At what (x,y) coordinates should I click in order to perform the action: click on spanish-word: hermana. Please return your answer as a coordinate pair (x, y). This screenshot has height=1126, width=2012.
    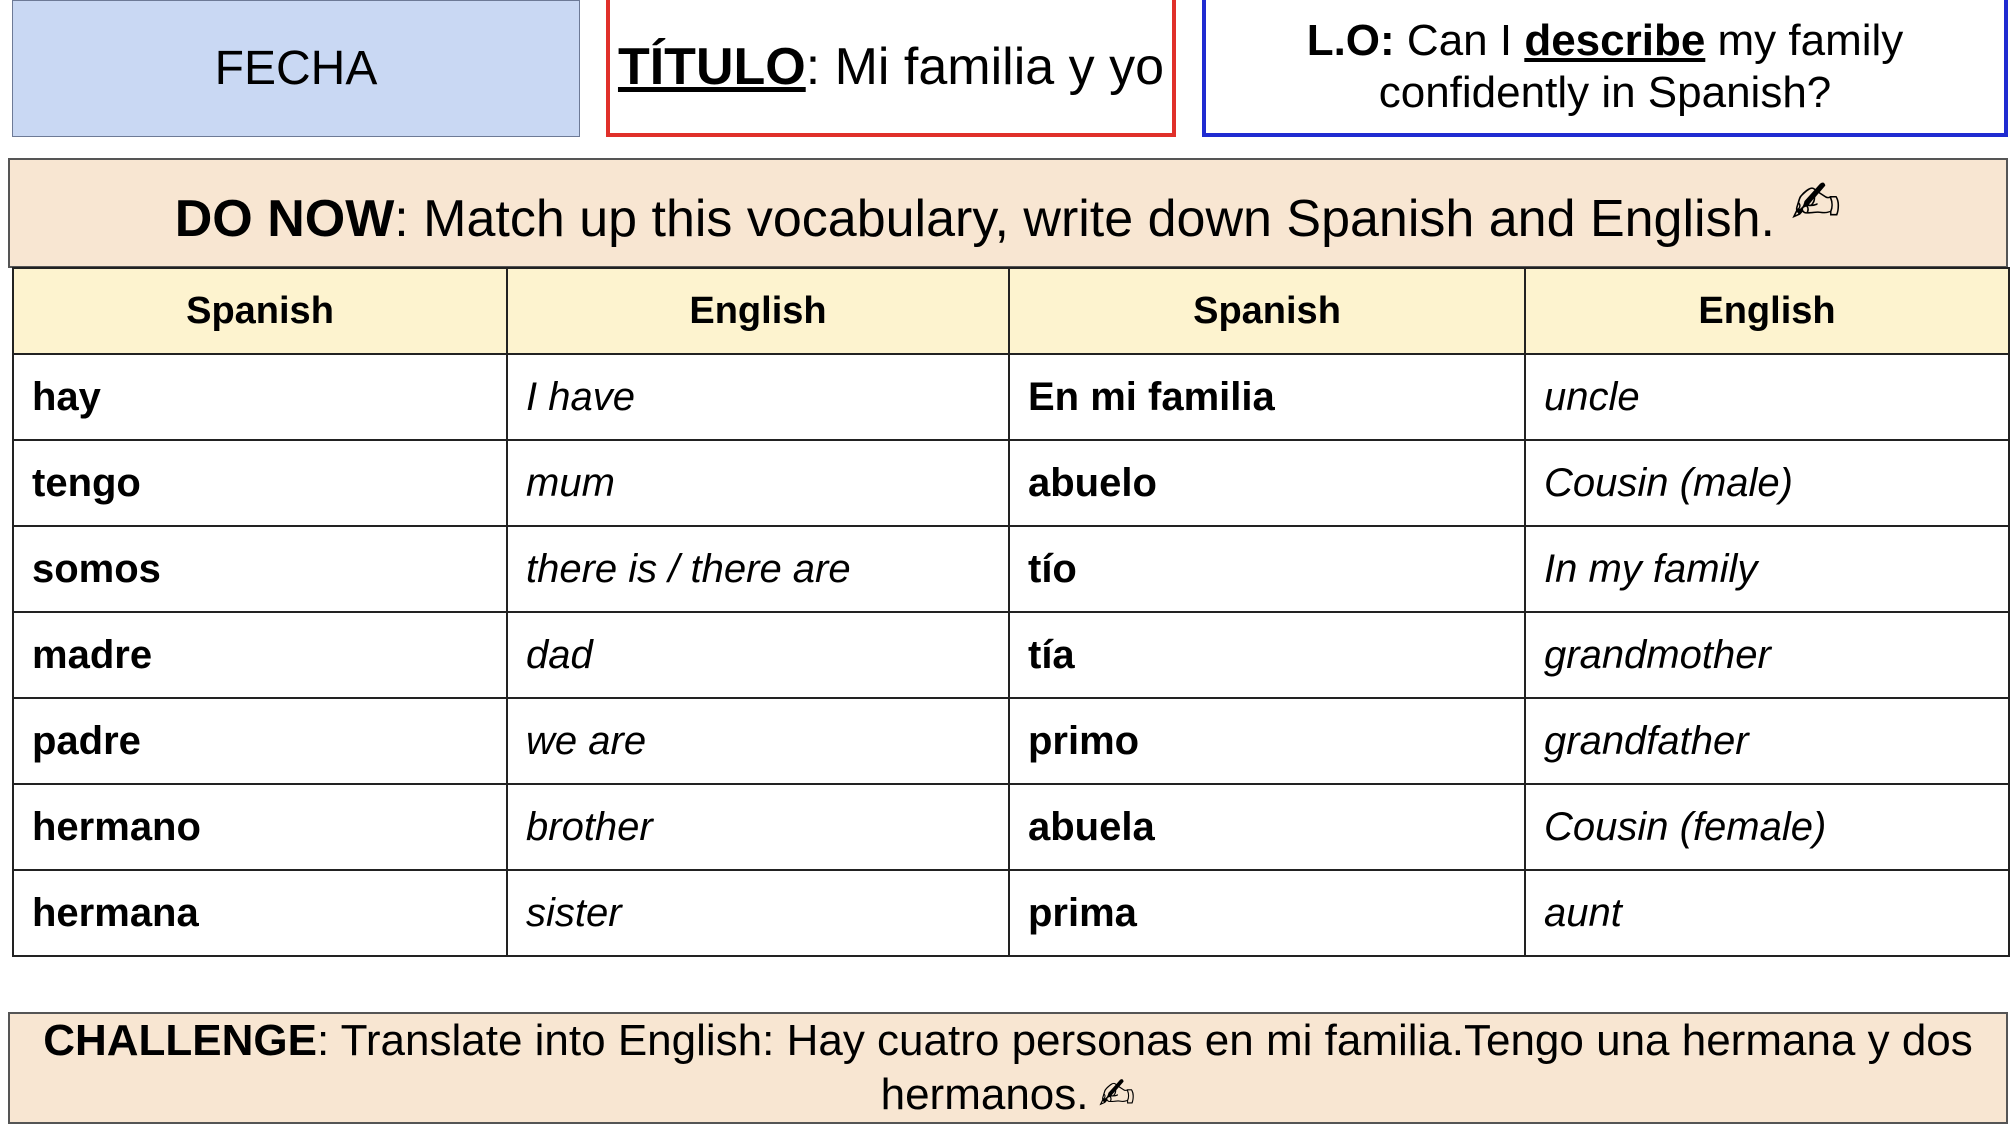
    Looking at the image, I should click on (260, 913).